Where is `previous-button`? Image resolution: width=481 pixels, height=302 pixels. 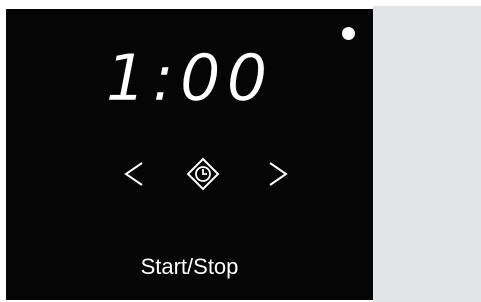 previous-button is located at coordinates (134, 174).